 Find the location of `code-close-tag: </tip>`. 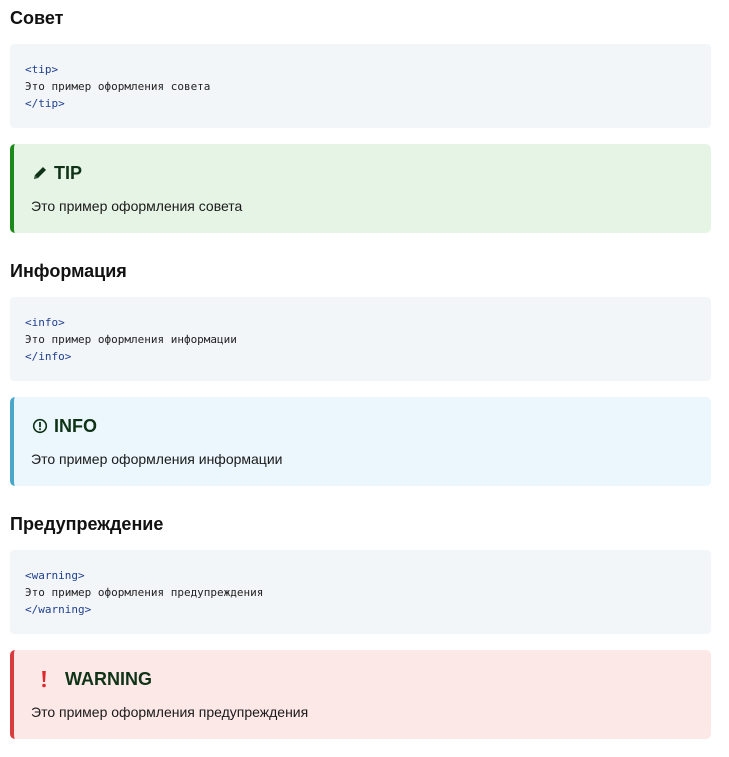

code-close-tag: </tip> is located at coordinates (45, 103).